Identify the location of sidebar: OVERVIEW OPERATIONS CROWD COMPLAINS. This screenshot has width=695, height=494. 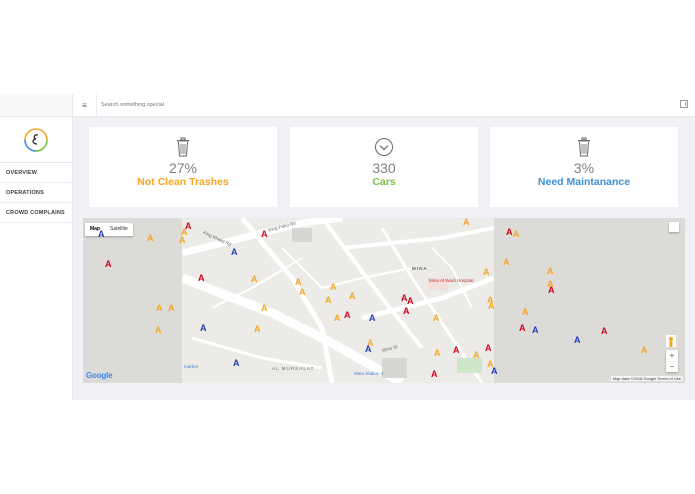
(36, 247).